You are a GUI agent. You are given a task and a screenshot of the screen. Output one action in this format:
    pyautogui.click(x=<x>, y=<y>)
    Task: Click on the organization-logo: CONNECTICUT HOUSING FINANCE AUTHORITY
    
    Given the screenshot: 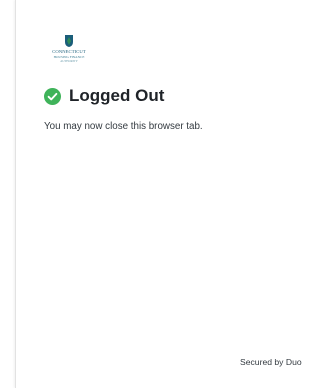 What is the action you would take?
    pyautogui.click(x=69, y=51)
    